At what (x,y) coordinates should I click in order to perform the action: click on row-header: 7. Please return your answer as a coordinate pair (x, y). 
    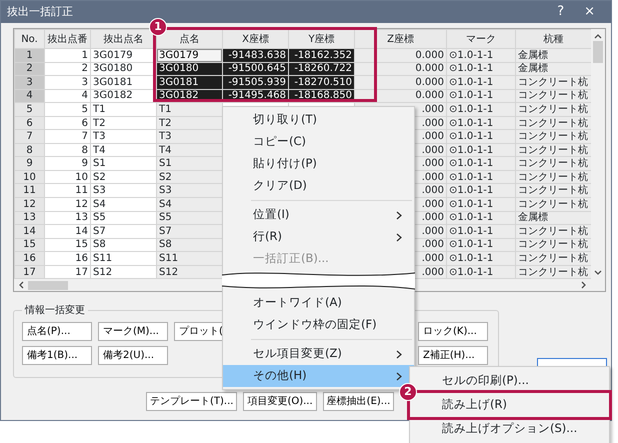
    Looking at the image, I should click on (29, 137).